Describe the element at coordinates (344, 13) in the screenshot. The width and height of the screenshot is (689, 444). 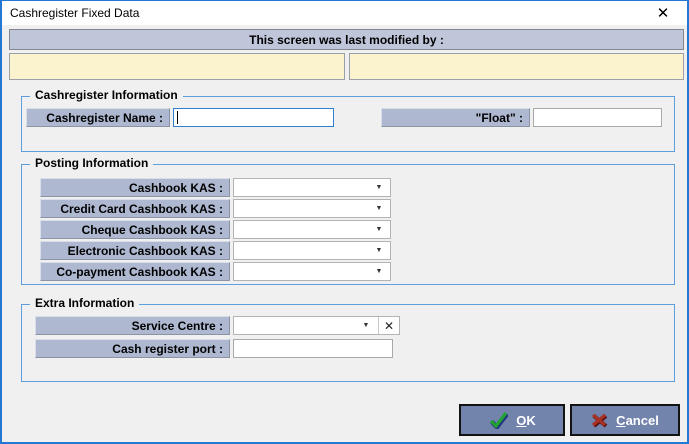
I see `title-bar: Cashregister Fixed Data ✕` at that location.